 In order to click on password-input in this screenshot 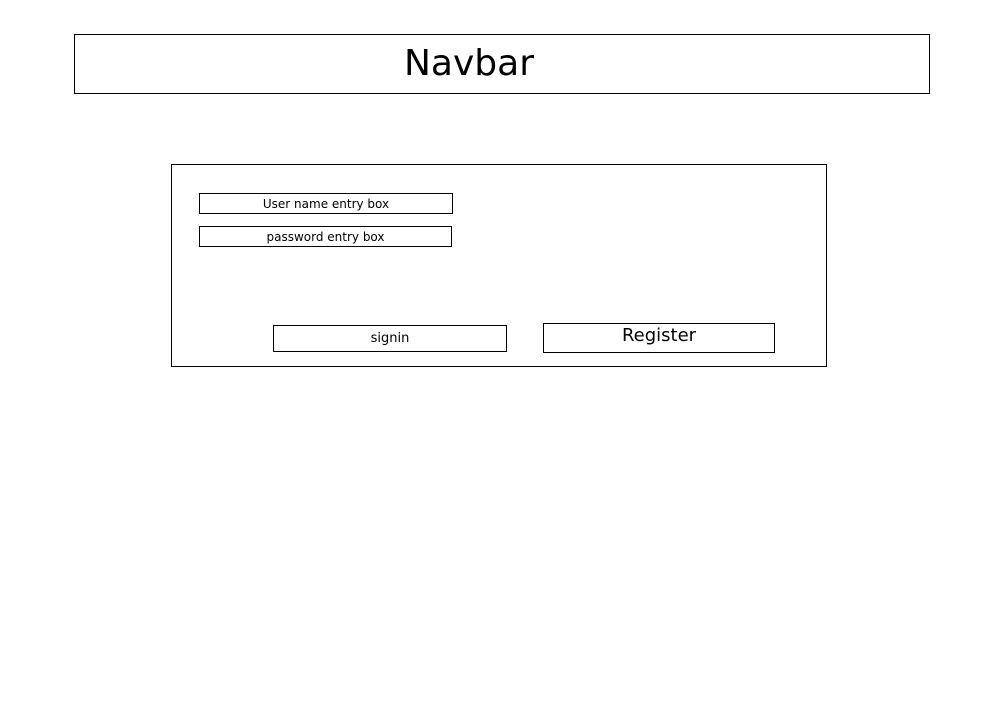, I will do `click(325, 236)`.